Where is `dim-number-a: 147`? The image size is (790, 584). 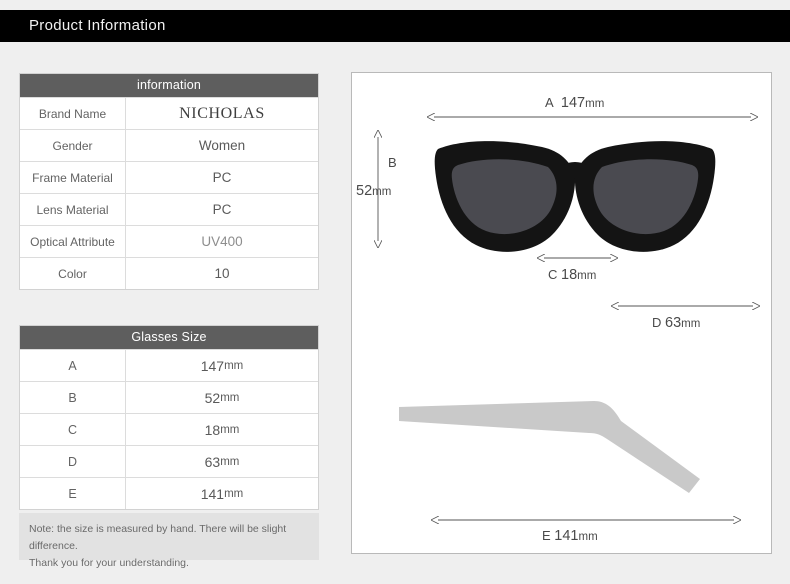 dim-number-a: 147 is located at coordinates (573, 103).